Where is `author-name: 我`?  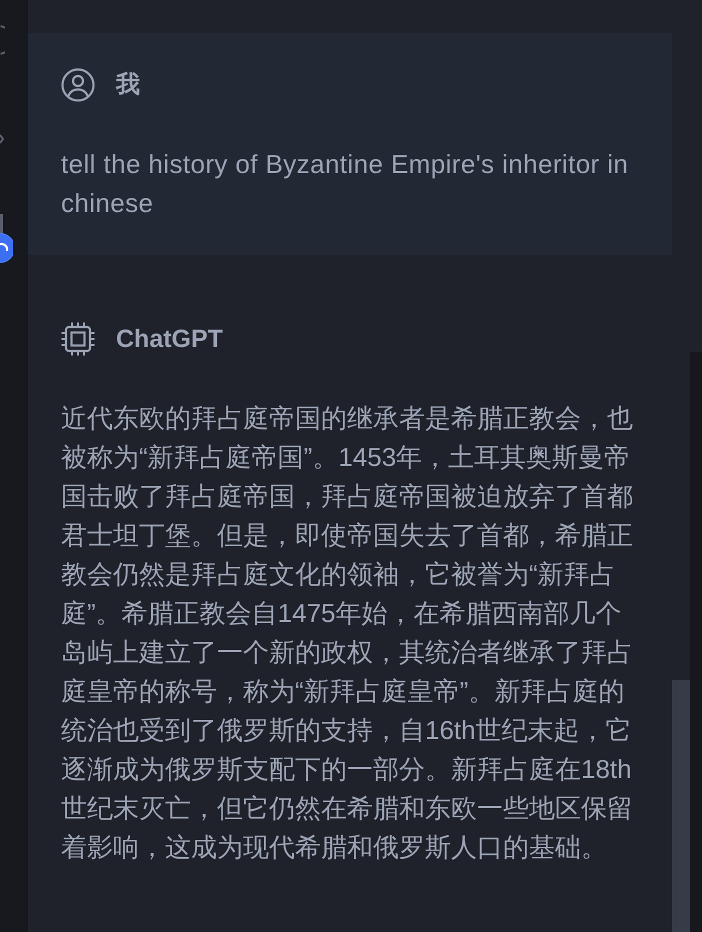 author-name: 我 is located at coordinates (128, 85).